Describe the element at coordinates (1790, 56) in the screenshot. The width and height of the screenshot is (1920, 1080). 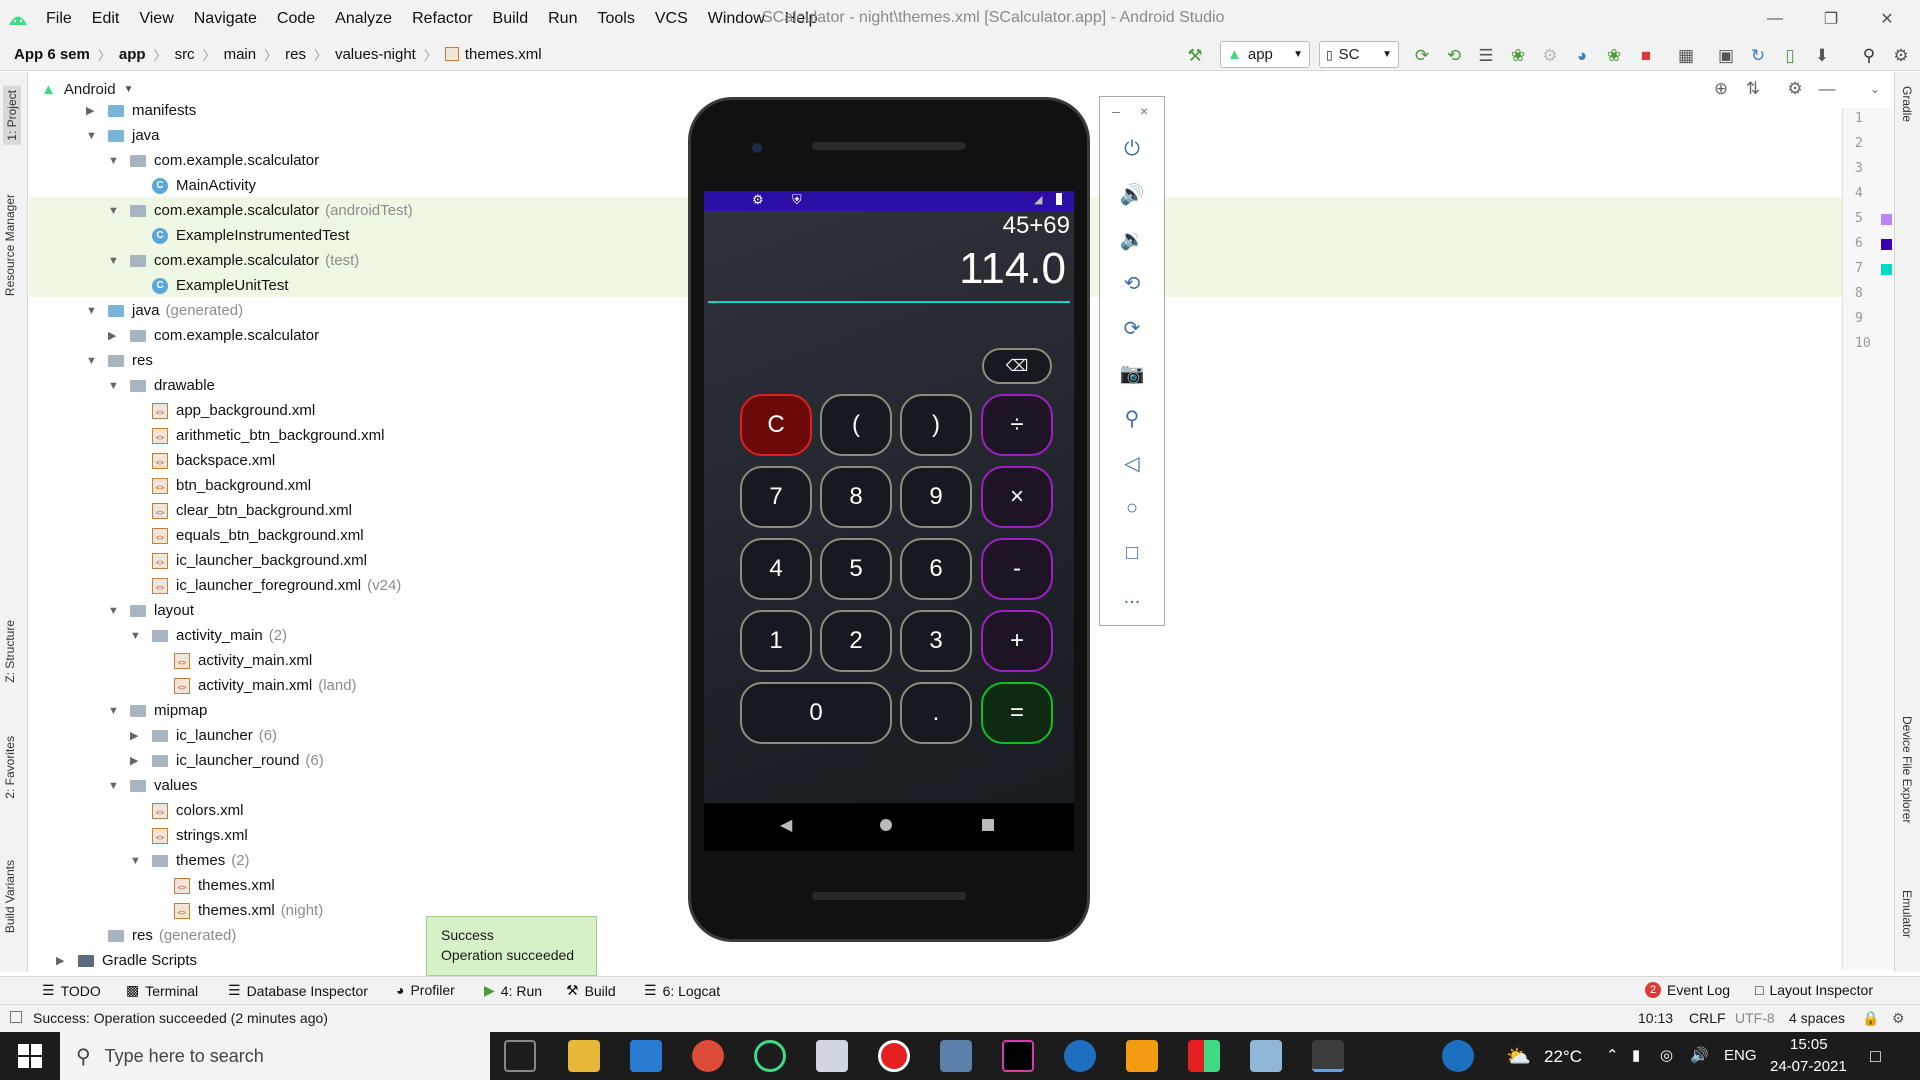
I see `device-manager-icon: ▯` at that location.